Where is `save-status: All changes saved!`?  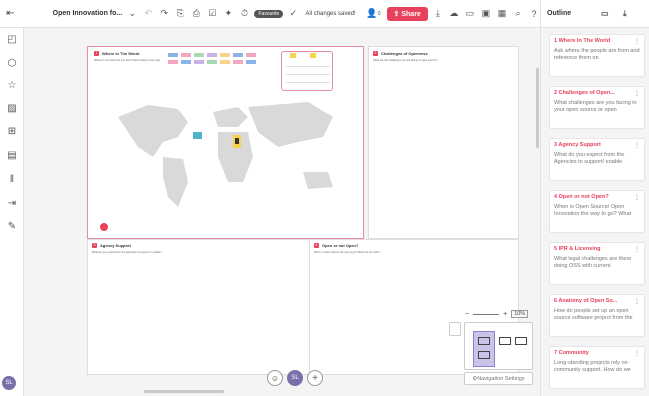
save-status: All changes saved! is located at coordinates (330, 13).